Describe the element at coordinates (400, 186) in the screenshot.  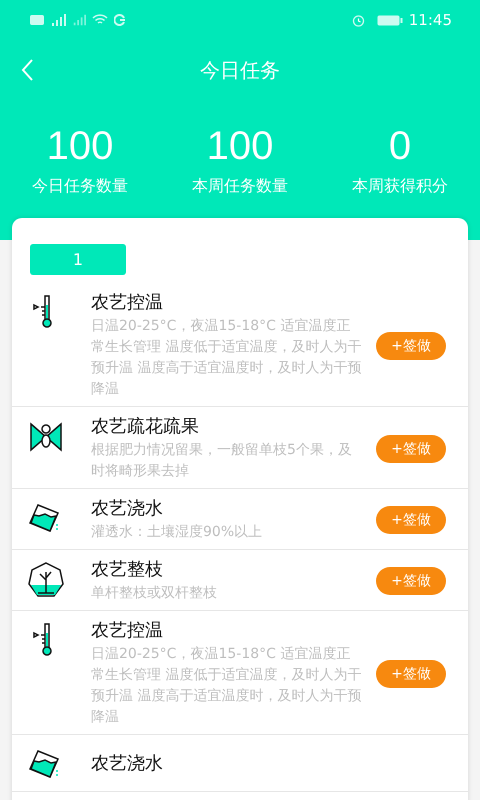
I see `stat-label: 本周获得积分` at that location.